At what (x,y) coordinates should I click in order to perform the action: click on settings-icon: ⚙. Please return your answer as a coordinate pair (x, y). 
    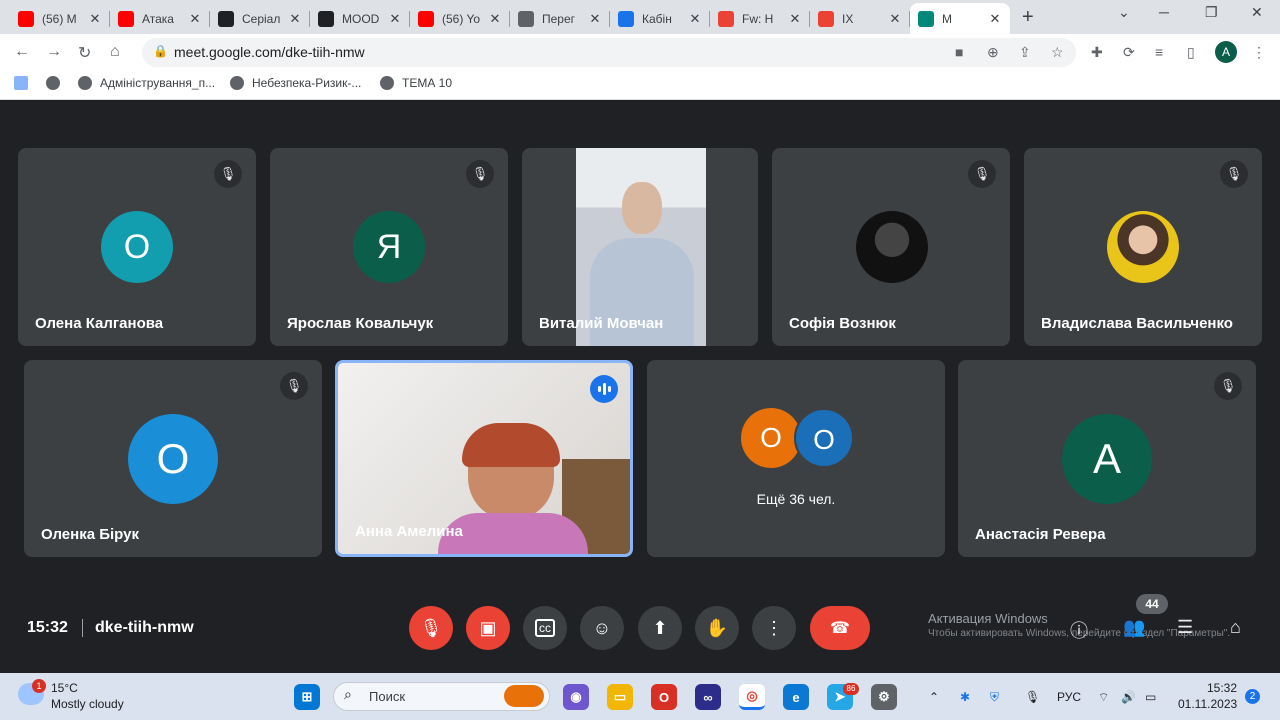
    Looking at the image, I should click on (884, 697).